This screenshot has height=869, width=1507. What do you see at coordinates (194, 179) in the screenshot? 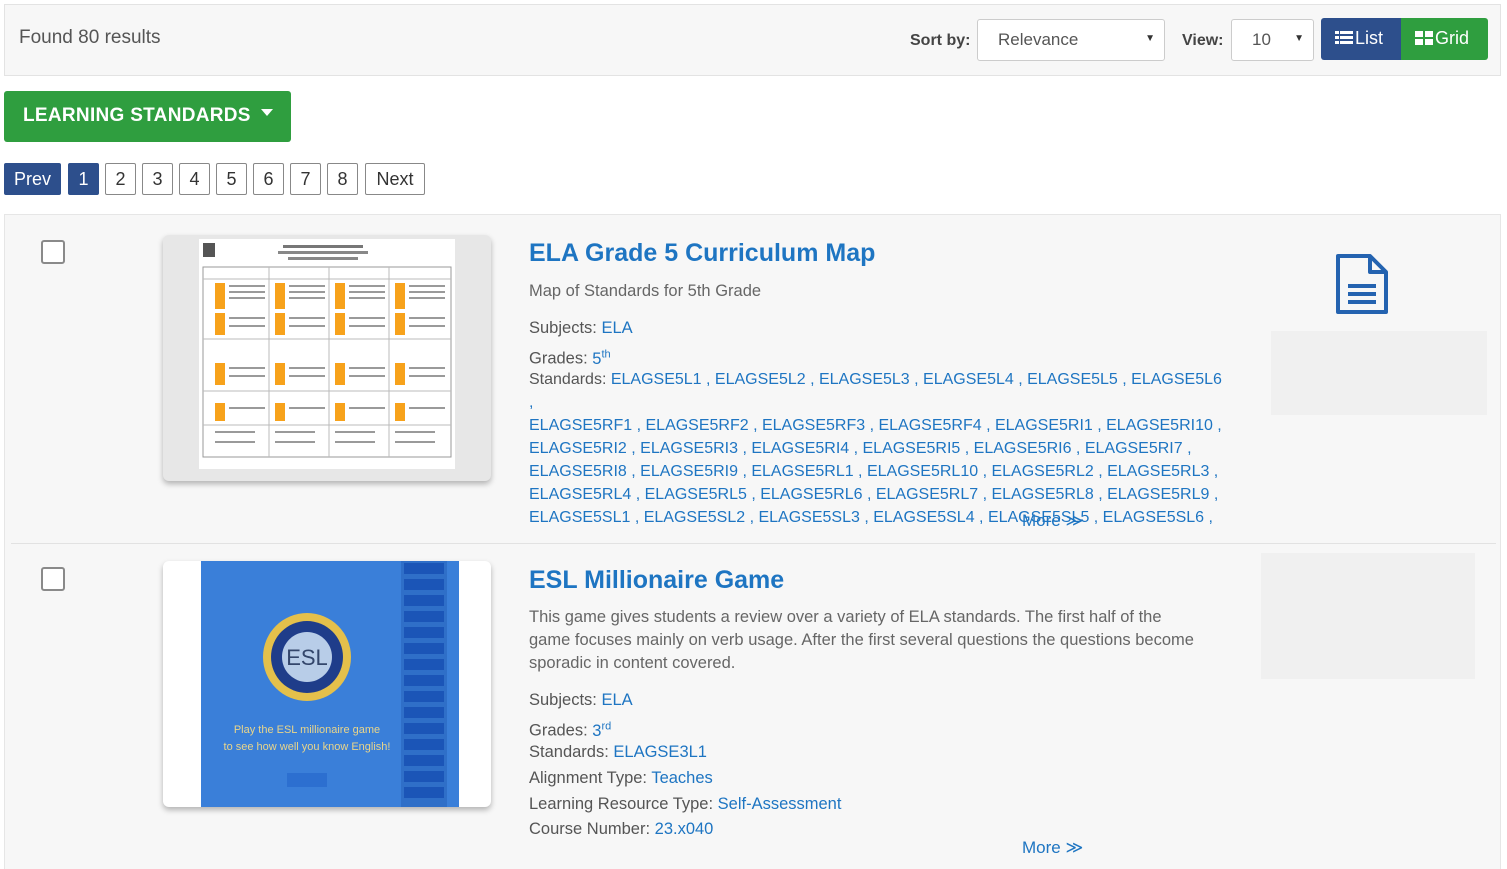
I see `page-button-4: 4` at bounding box center [194, 179].